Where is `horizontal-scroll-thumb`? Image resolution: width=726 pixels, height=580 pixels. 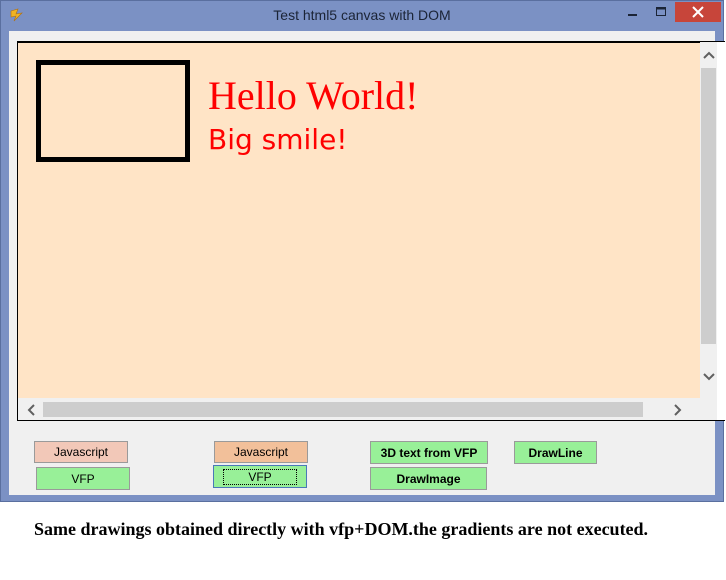
horizontal-scroll-thumb is located at coordinates (343, 409).